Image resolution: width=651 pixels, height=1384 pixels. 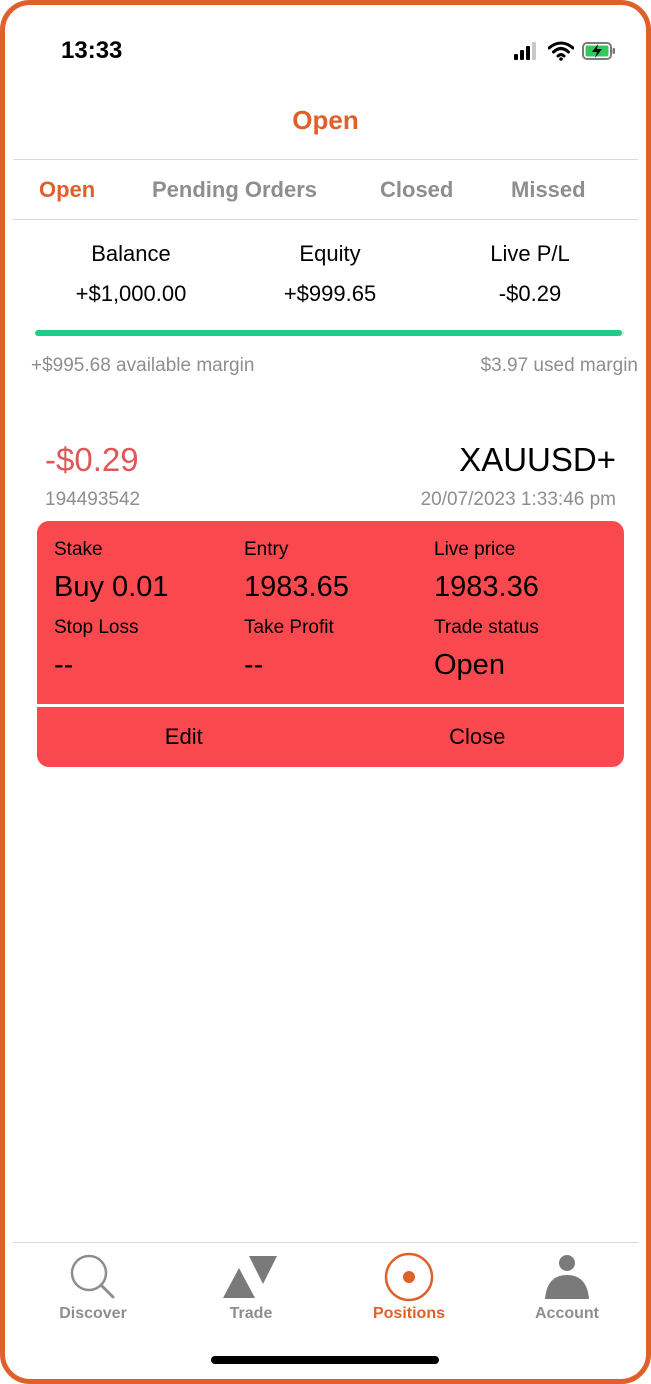 What do you see at coordinates (330, 253) in the screenshot?
I see `equity-label: Equity` at bounding box center [330, 253].